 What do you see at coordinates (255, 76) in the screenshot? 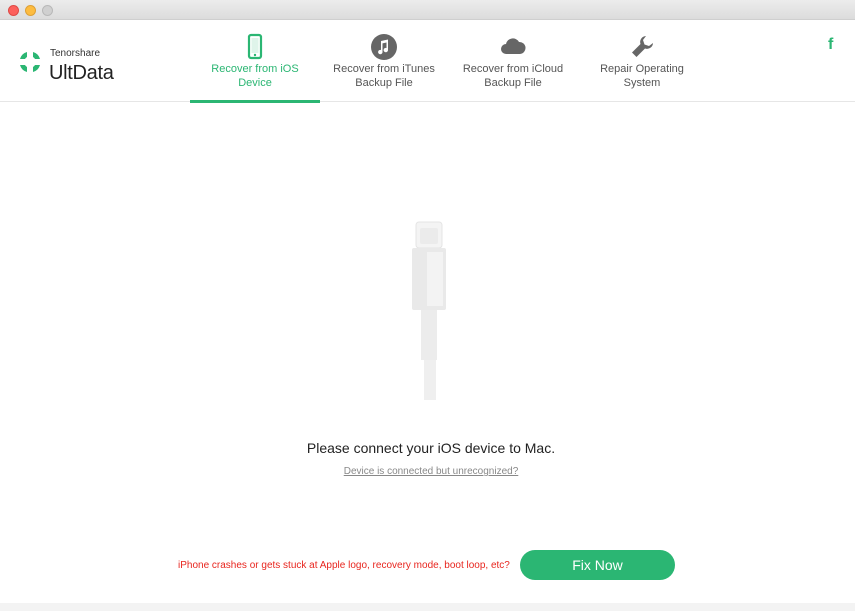
I see `tab-label: Recover from iOS Device` at bounding box center [255, 76].